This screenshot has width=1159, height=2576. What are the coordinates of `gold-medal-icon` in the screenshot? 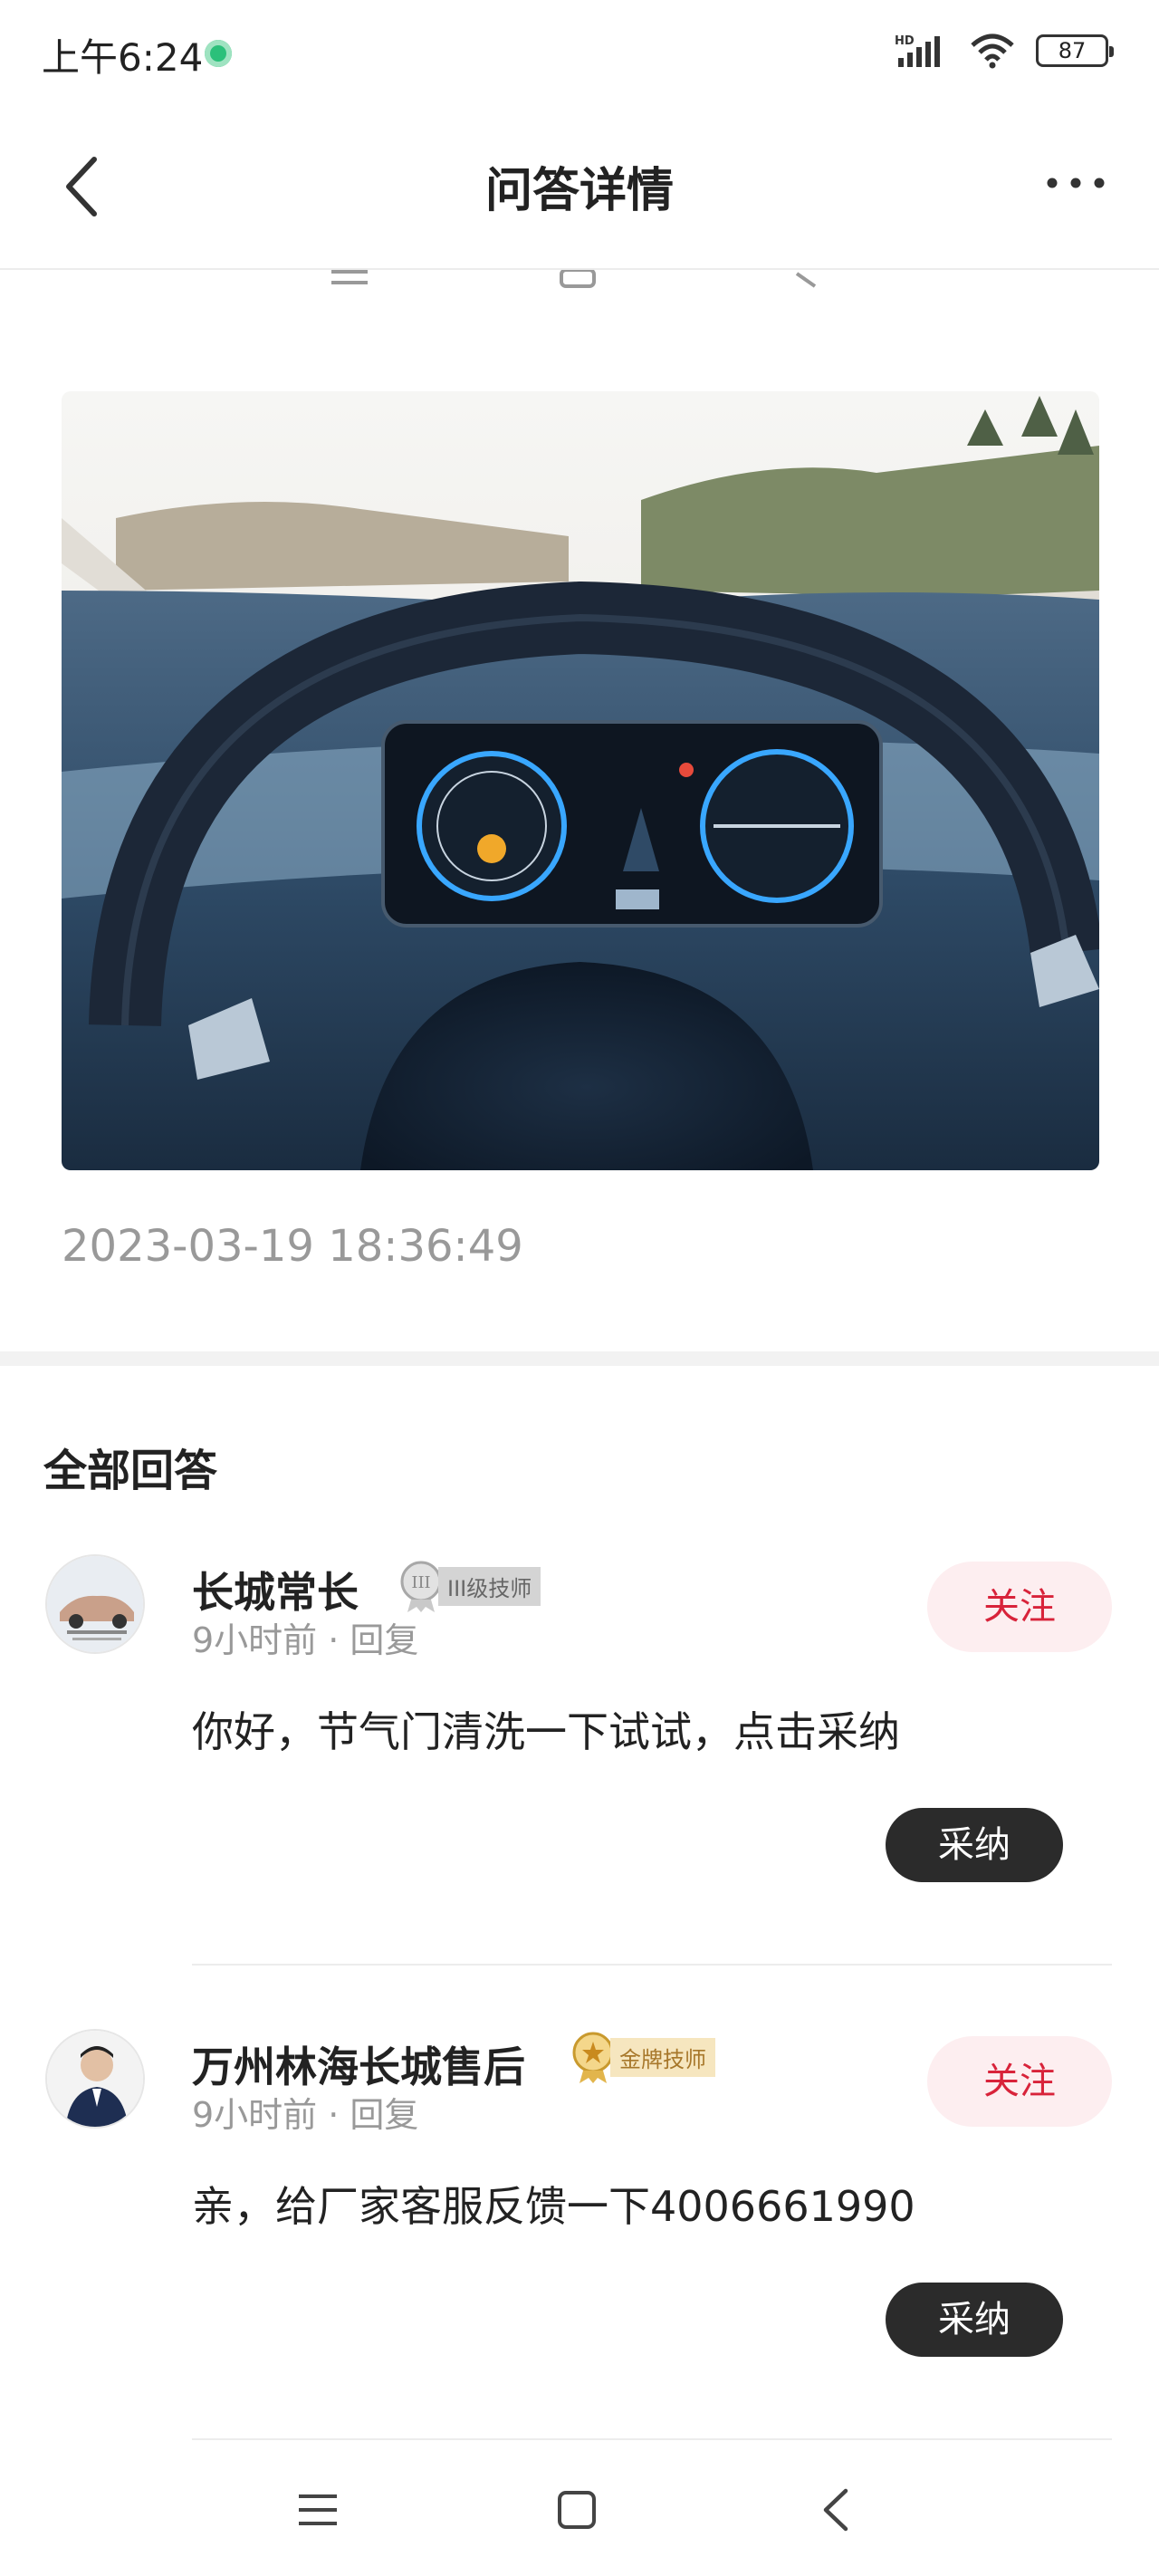 It's located at (593, 2057).